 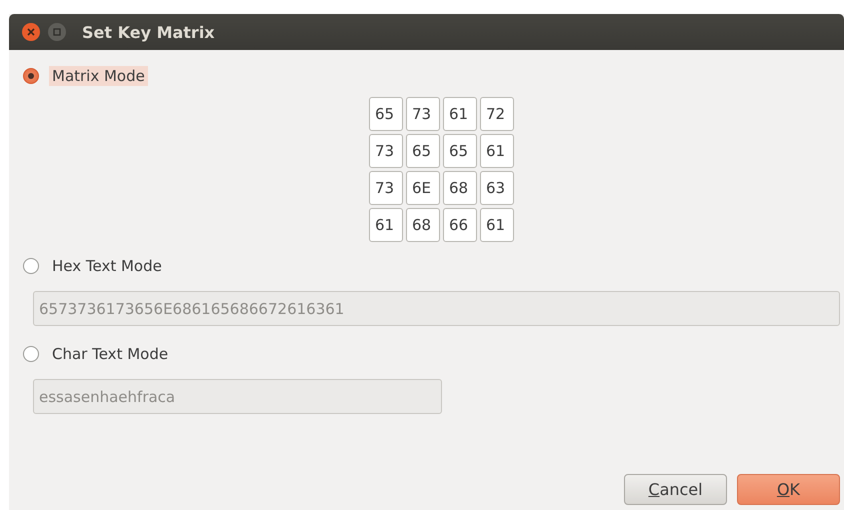 What do you see at coordinates (148, 32) in the screenshot?
I see `window-title: Set Key Matrix` at bounding box center [148, 32].